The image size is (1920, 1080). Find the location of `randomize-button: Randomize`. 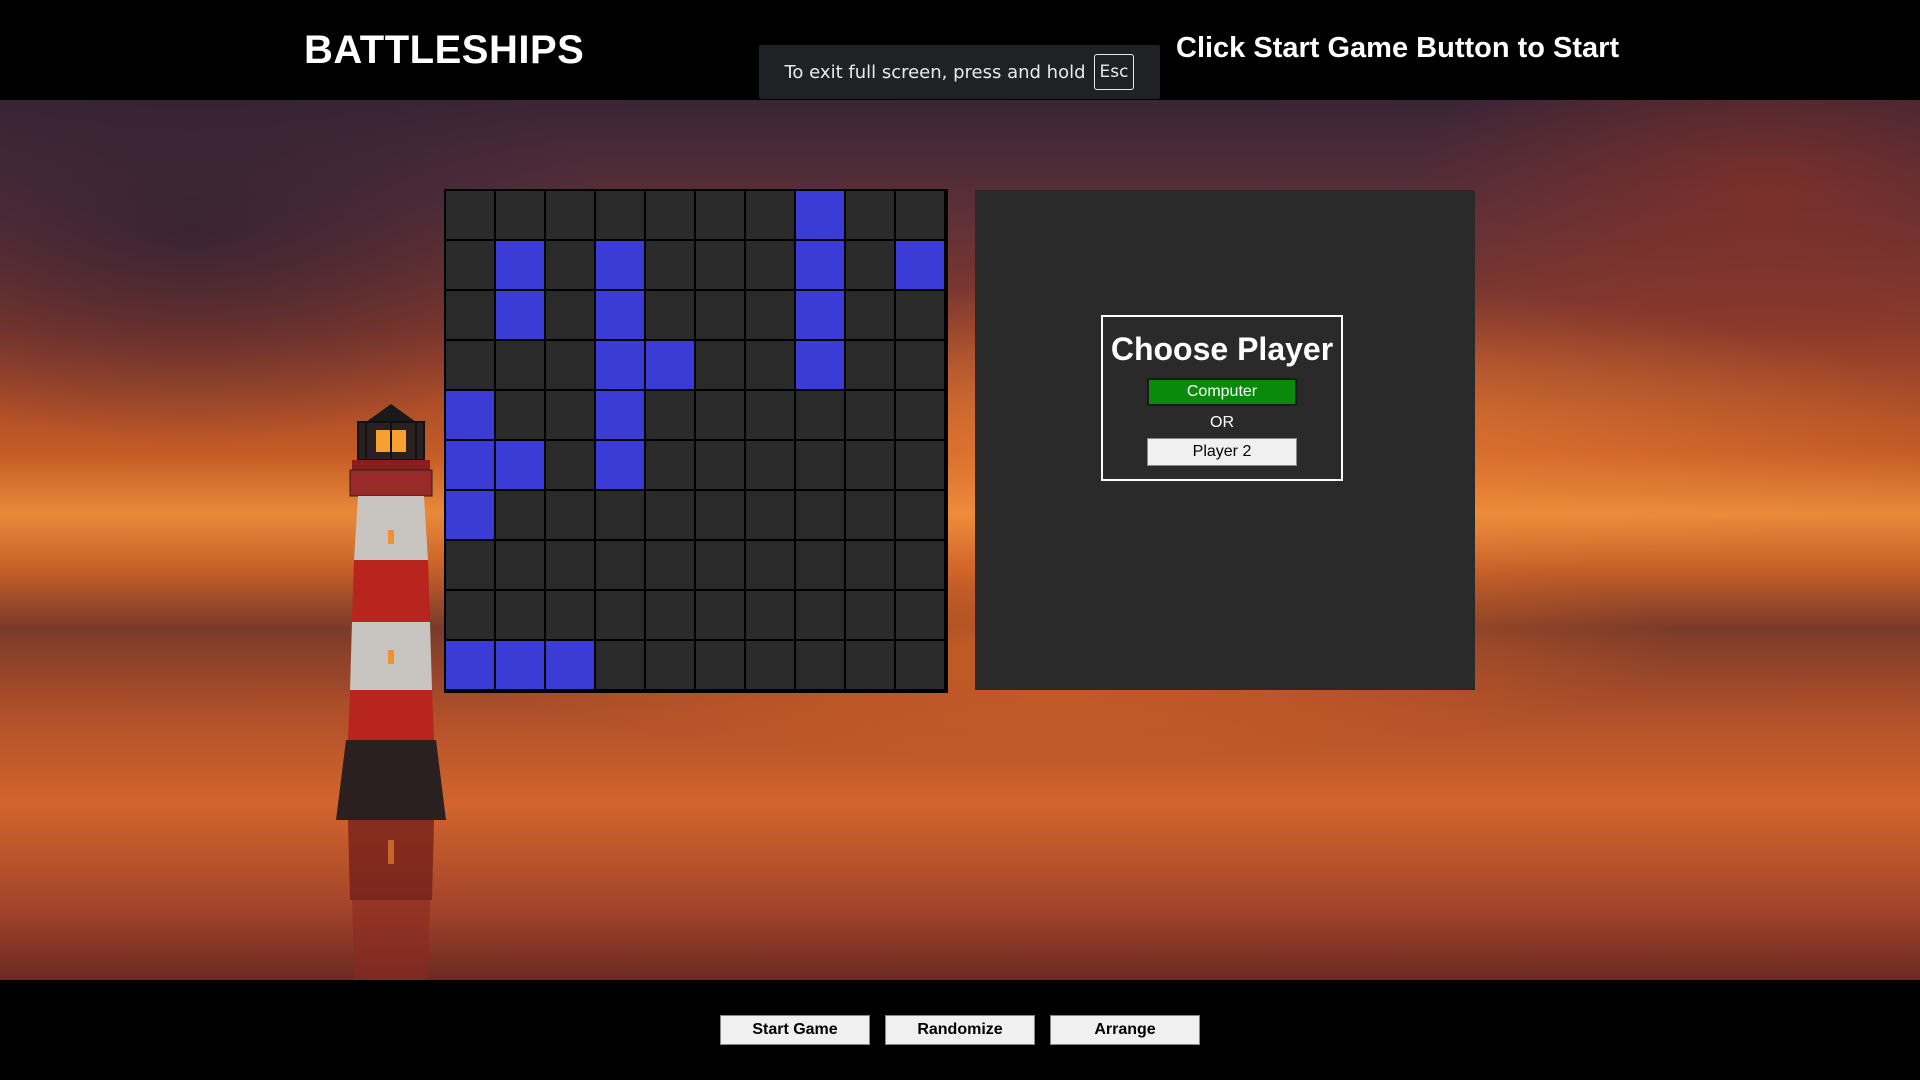

randomize-button: Randomize is located at coordinates (960, 1030).